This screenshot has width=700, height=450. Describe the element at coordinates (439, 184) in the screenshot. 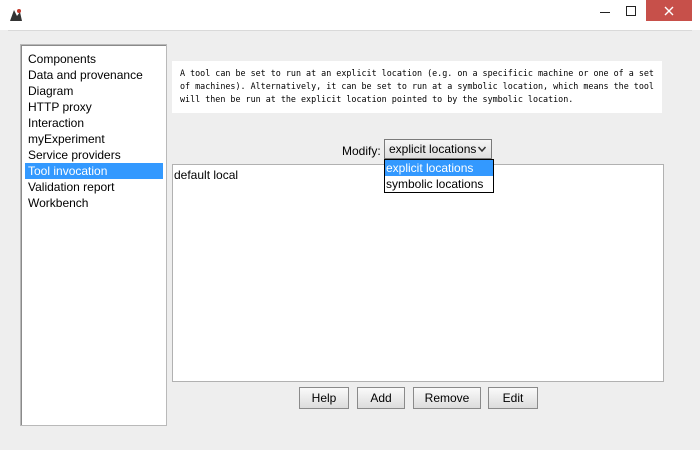

I see `dropdown-option-symbolic-locations: symbolic locations` at that location.